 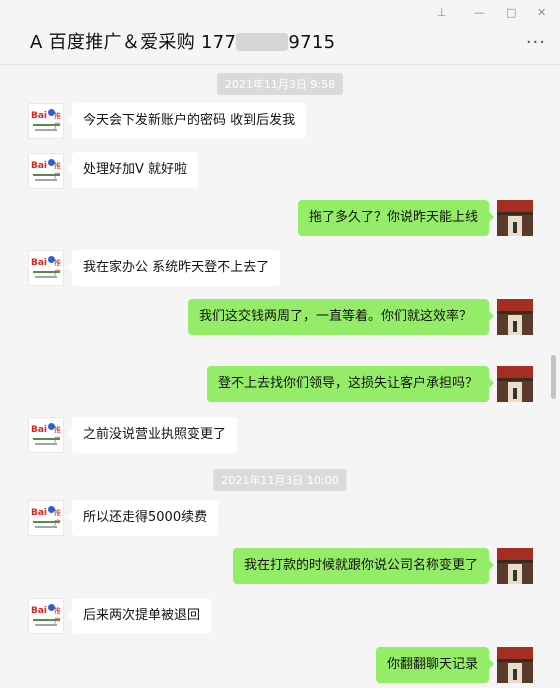 I want to click on chat-title: A 百度推广＆爱采购 177 9715, so click(x=182, y=41).